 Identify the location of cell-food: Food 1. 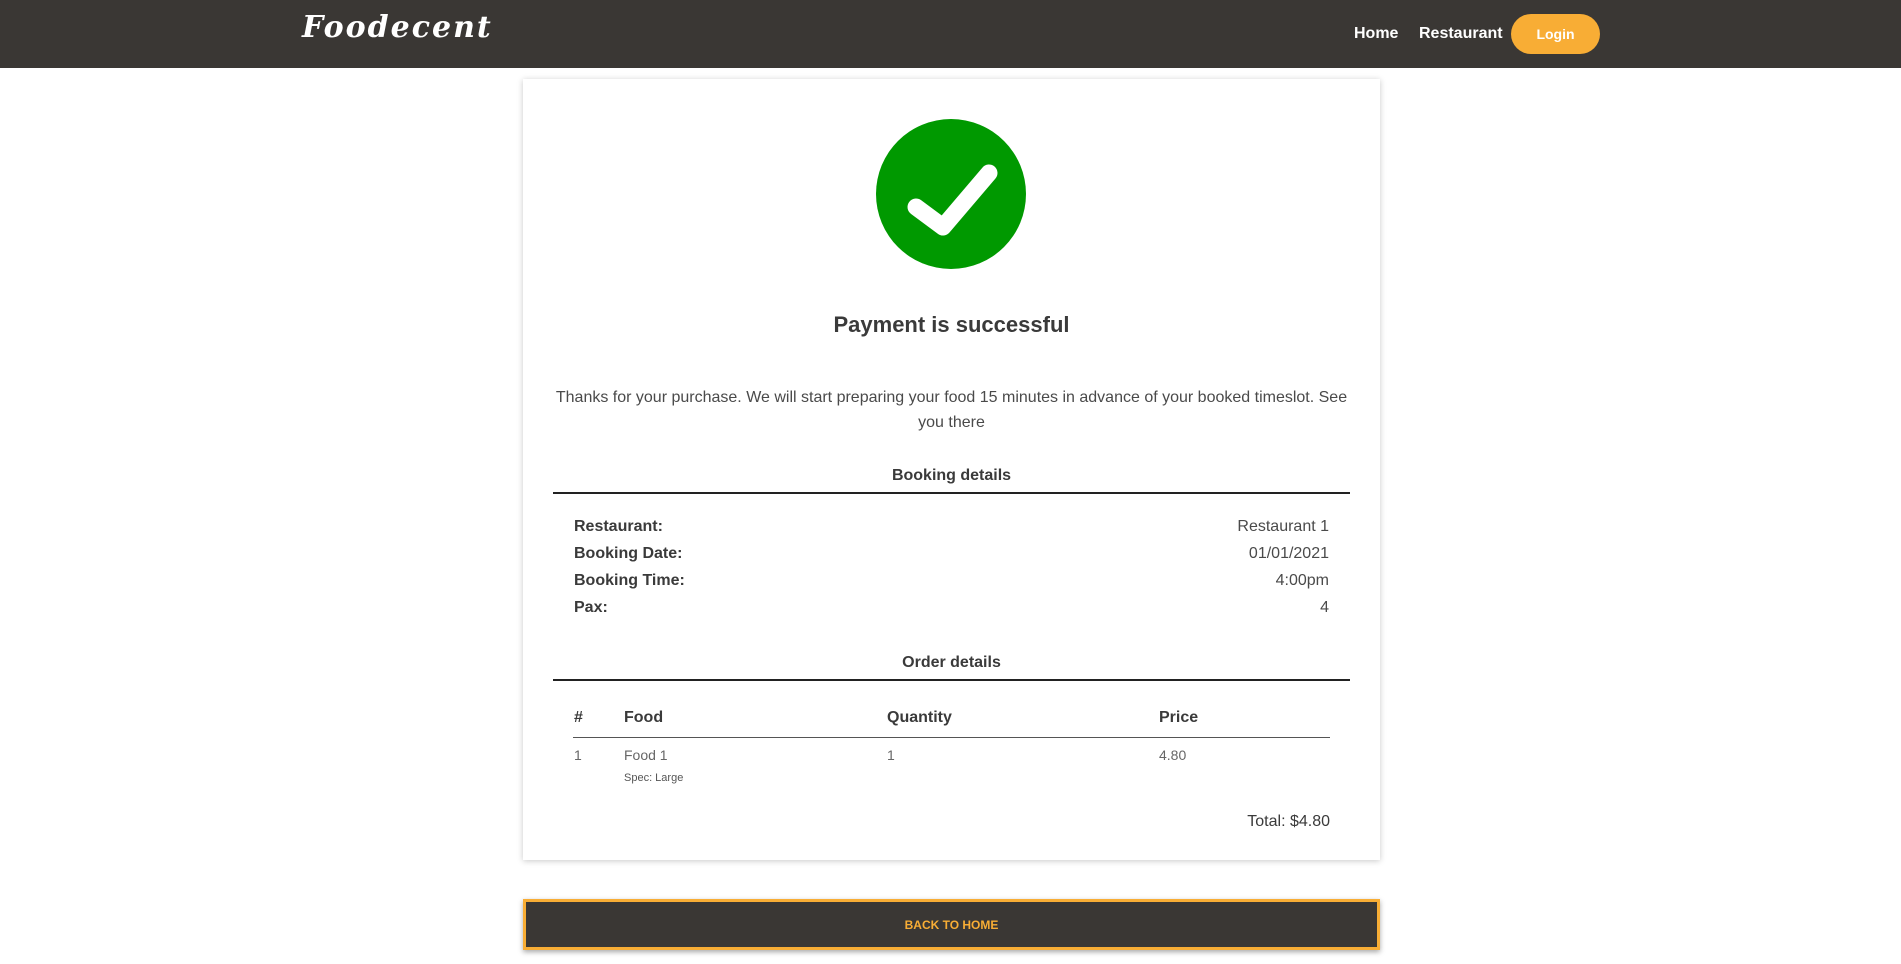
(646, 755).